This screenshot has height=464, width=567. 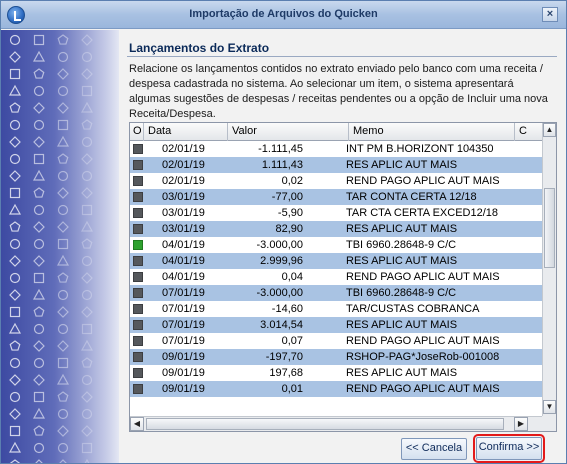 I want to click on row-value: 0,02, so click(x=292, y=181).